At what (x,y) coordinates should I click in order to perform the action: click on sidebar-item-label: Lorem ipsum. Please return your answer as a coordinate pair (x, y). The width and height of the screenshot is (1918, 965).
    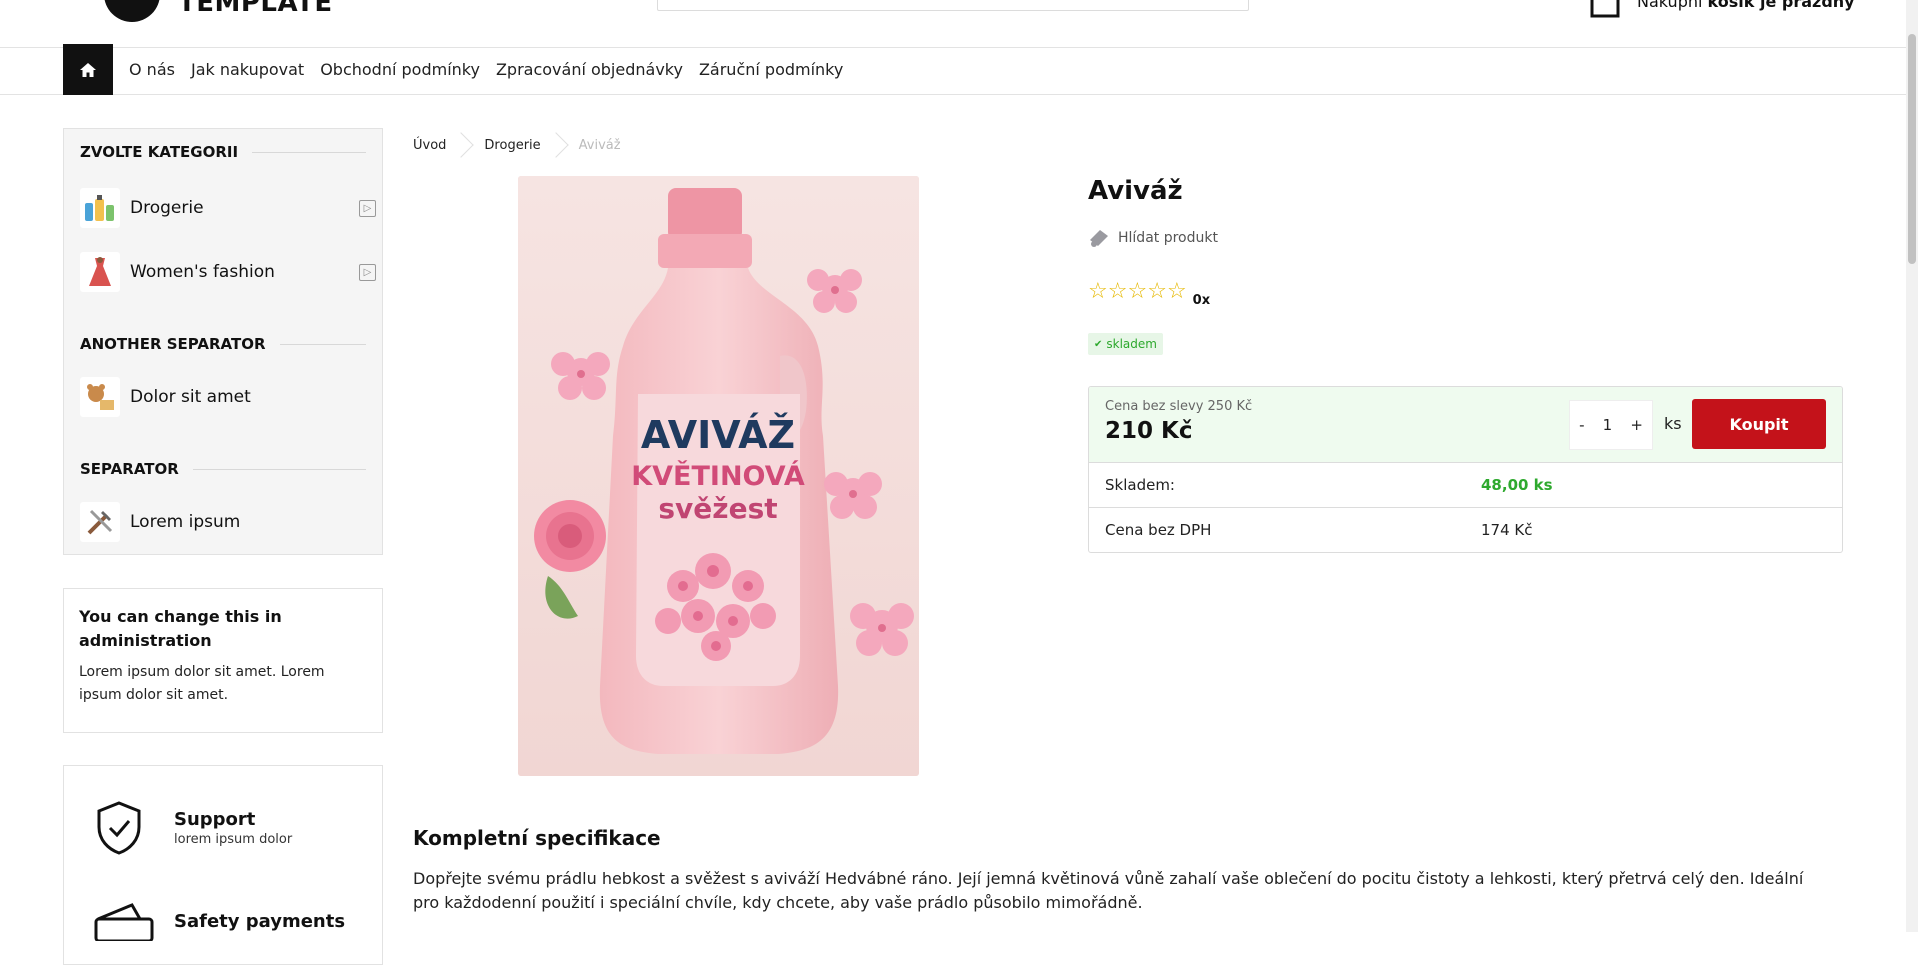
    Looking at the image, I should click on (185, 522).